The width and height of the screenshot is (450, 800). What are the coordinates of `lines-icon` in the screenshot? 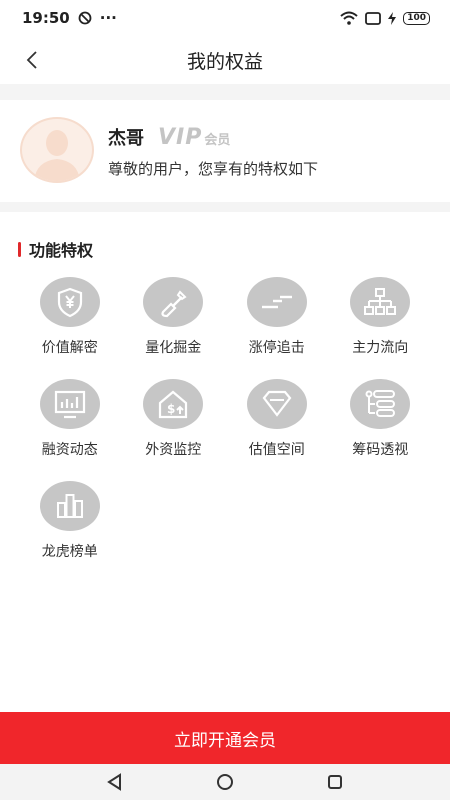 It's located at (276, 302).